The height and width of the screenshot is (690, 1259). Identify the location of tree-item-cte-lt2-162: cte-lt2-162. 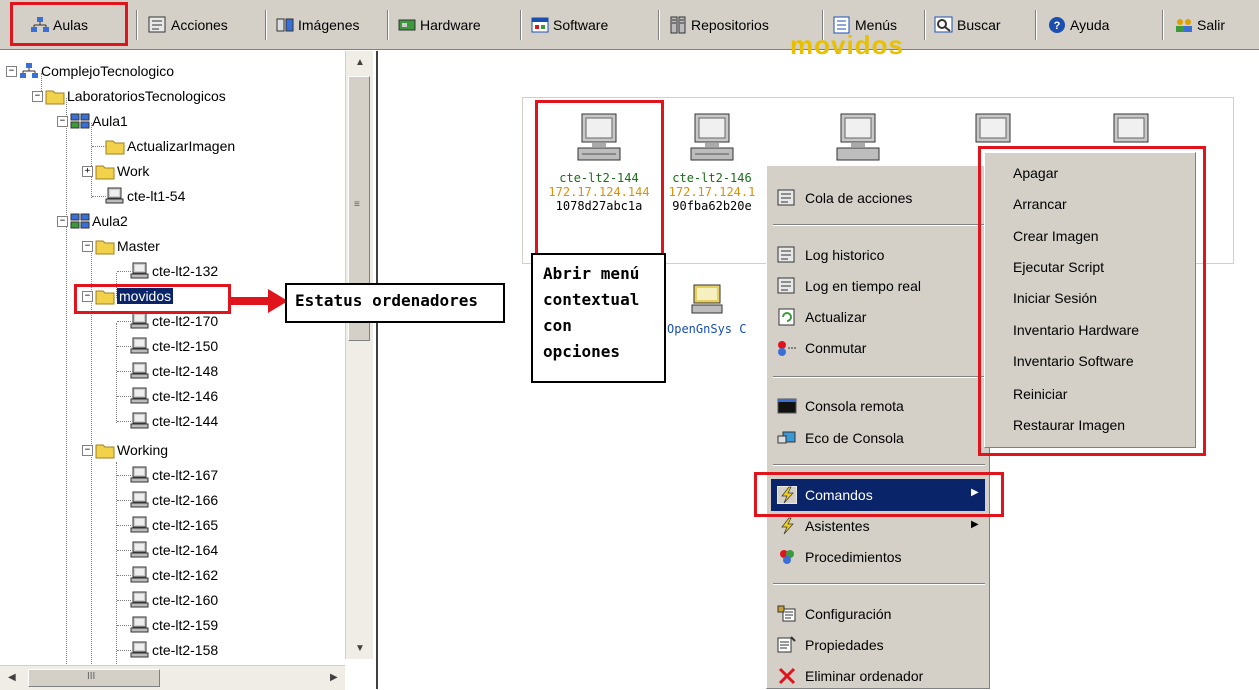
(174, 575).